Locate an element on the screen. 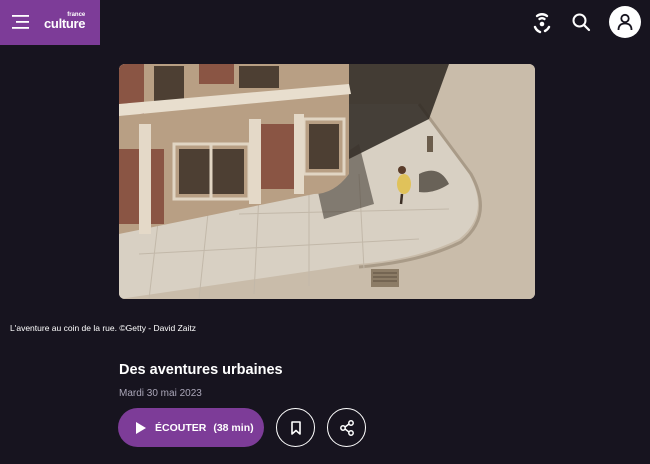 The width and height of the screenshot is (650, 464). bookmark-icon is located at coordinates (295, 427).